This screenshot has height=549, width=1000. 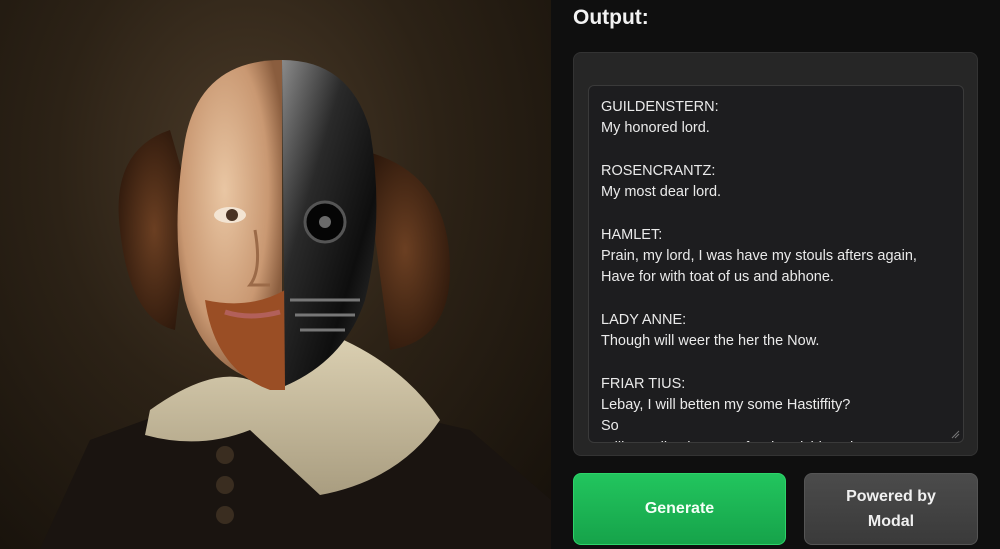 What do you see at coordinates (891, 509) in the screenshot?
I see `powered-by-modal-button: Powered by Modal` at bounding box center [891, 509].